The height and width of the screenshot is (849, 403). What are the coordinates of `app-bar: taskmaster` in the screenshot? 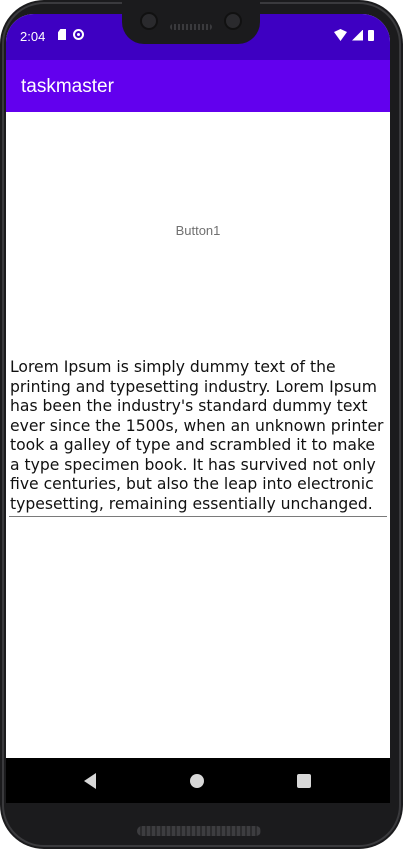 It's located at (198, 86).